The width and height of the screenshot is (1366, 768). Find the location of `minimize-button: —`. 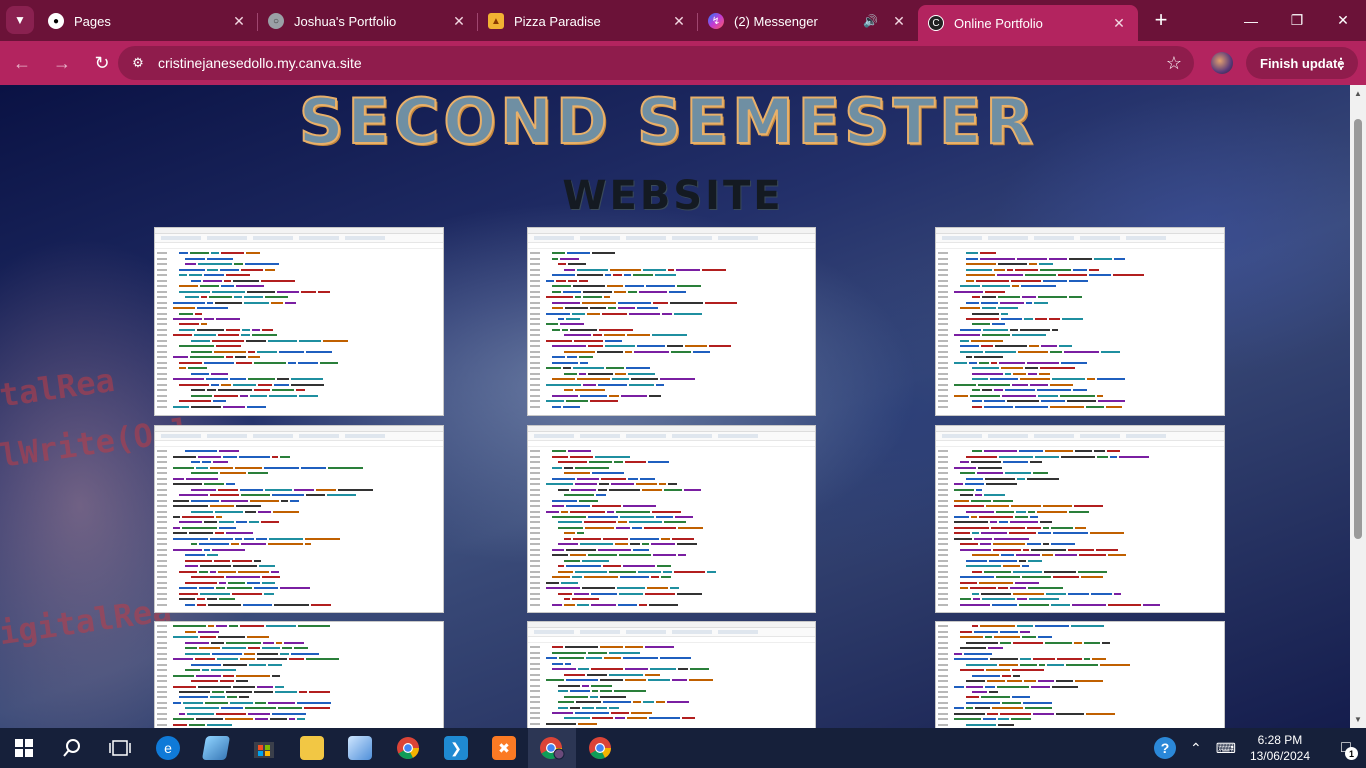

minimize-button: — is located at coordinates (1251, 20).